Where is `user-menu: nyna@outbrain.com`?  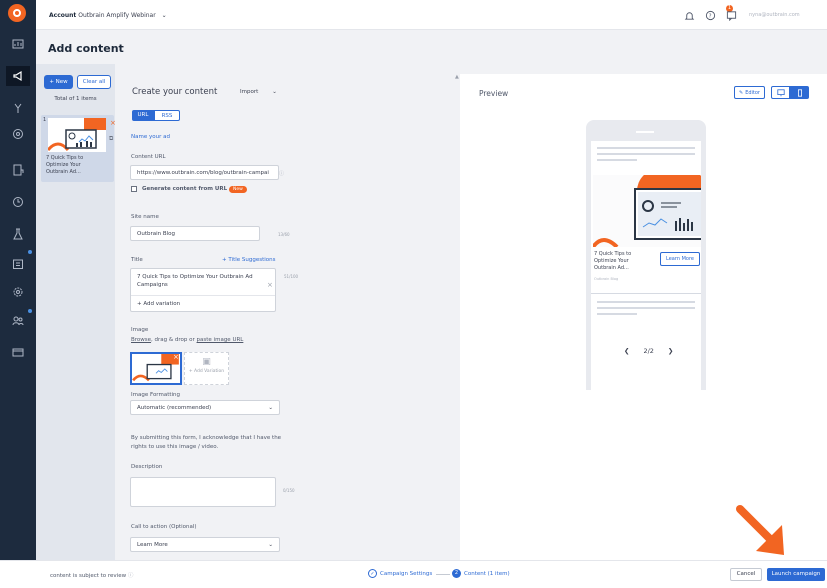 user-menu: nyna@outbrain.com is located at coordinates (786, 15).